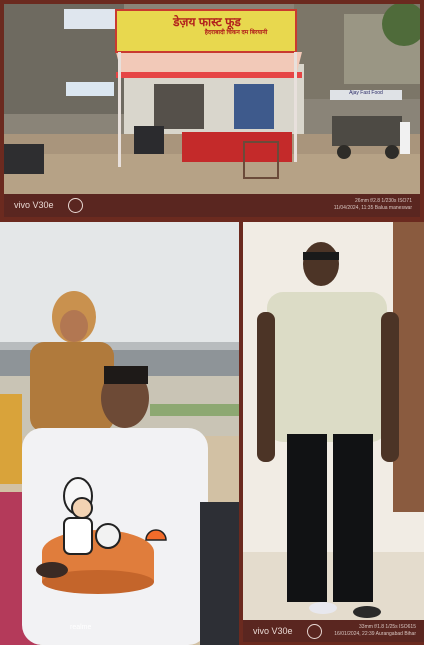  What do you see at coordinates (101, 535) in the screenshot?
I see `restaurant-badge-icon` at bounding box center [101, 535].